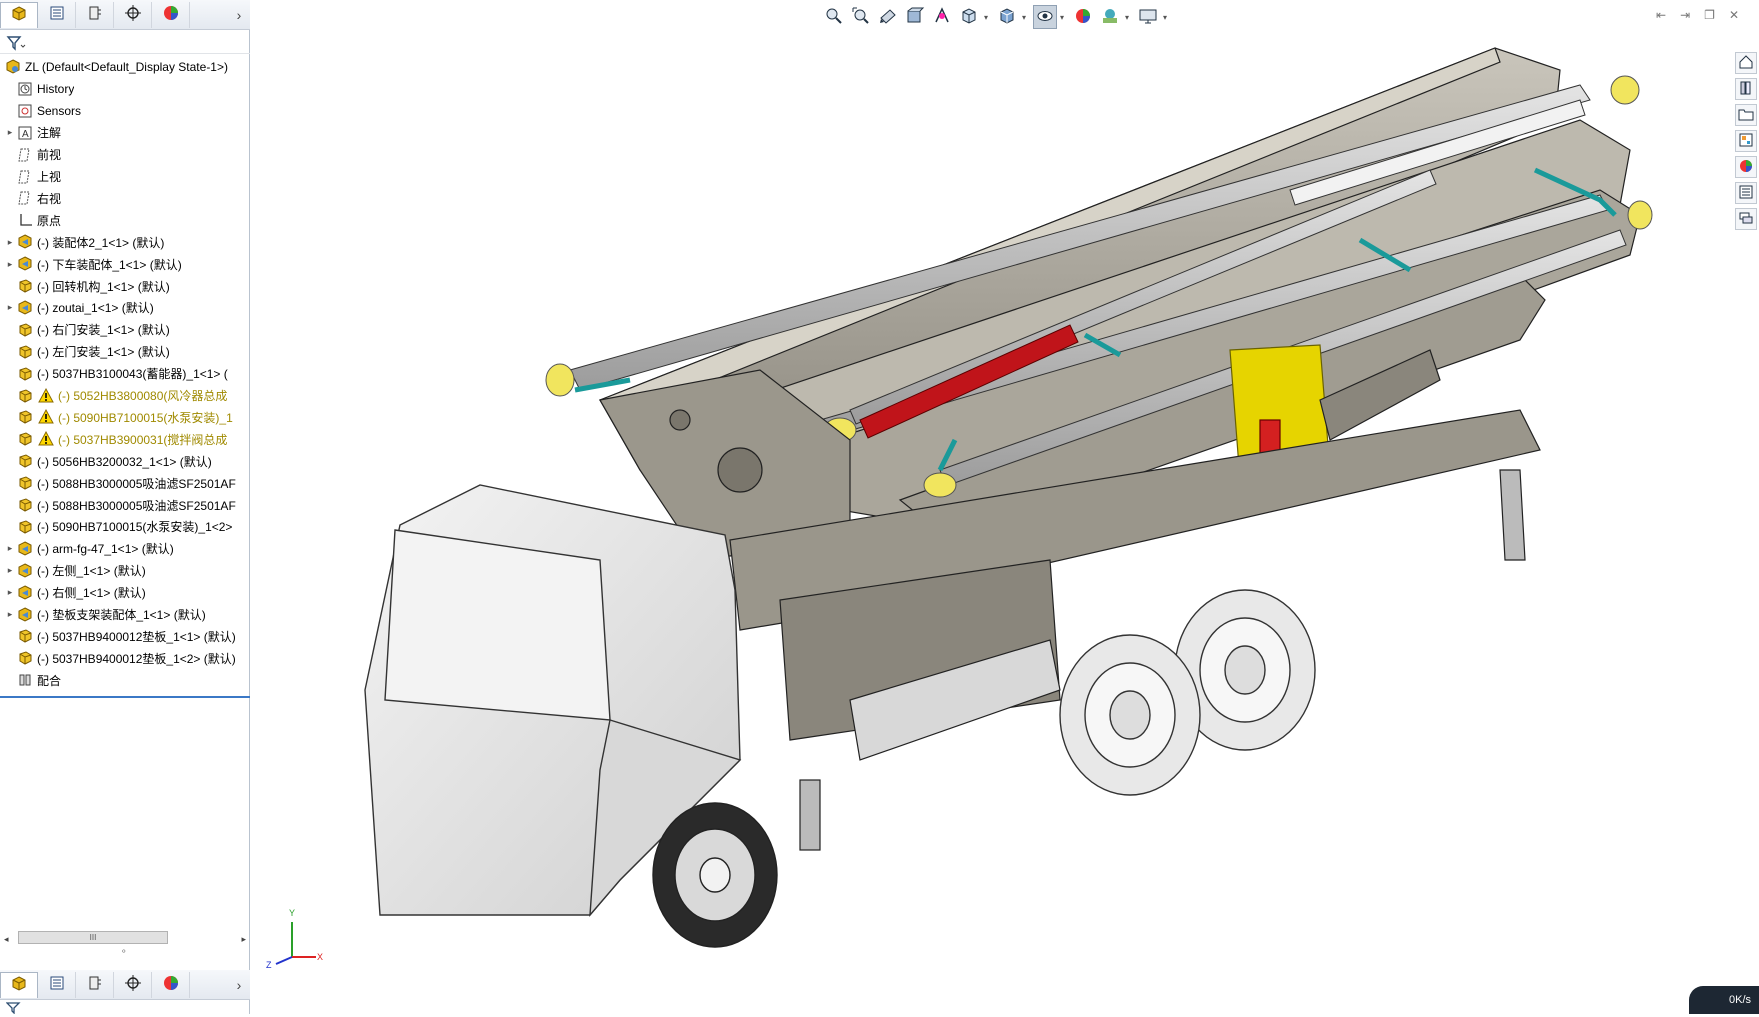 The width and height of the screenshot is (1759, 1017). What do you see at coordinates (125, 264) in the screenshot?
I see `tree-item: ▸ (-) 下车装配体_1<1> (默认)` at bounding box center [125, 264].